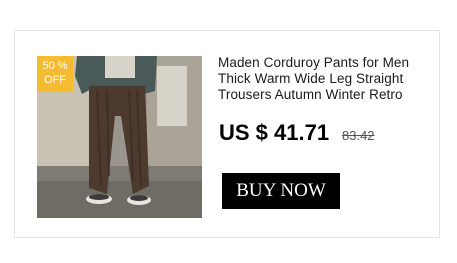 This screenshot has height=263, width=457. What do you see at coordinates (281, 191) in the screenshot?
I see `buy-now-button: BUY NOW` at bounding box center [281, 191].